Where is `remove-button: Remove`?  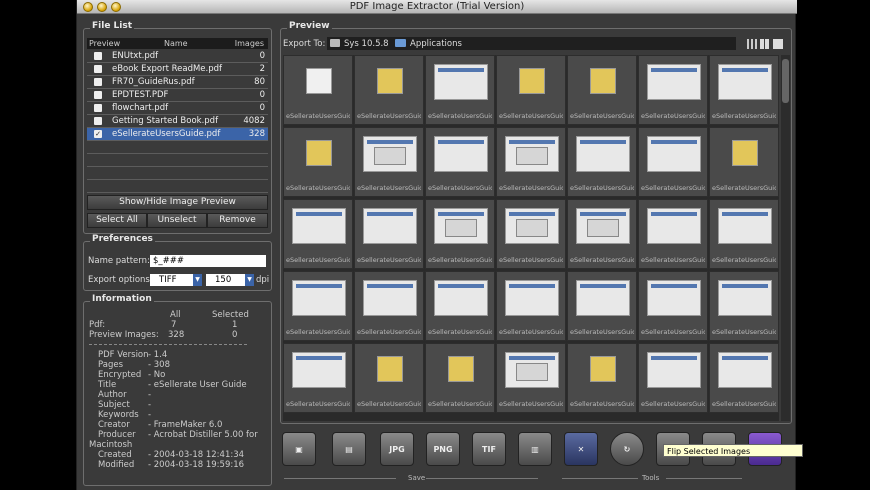
remove-button: Remove is located at coordinates (237, 220).